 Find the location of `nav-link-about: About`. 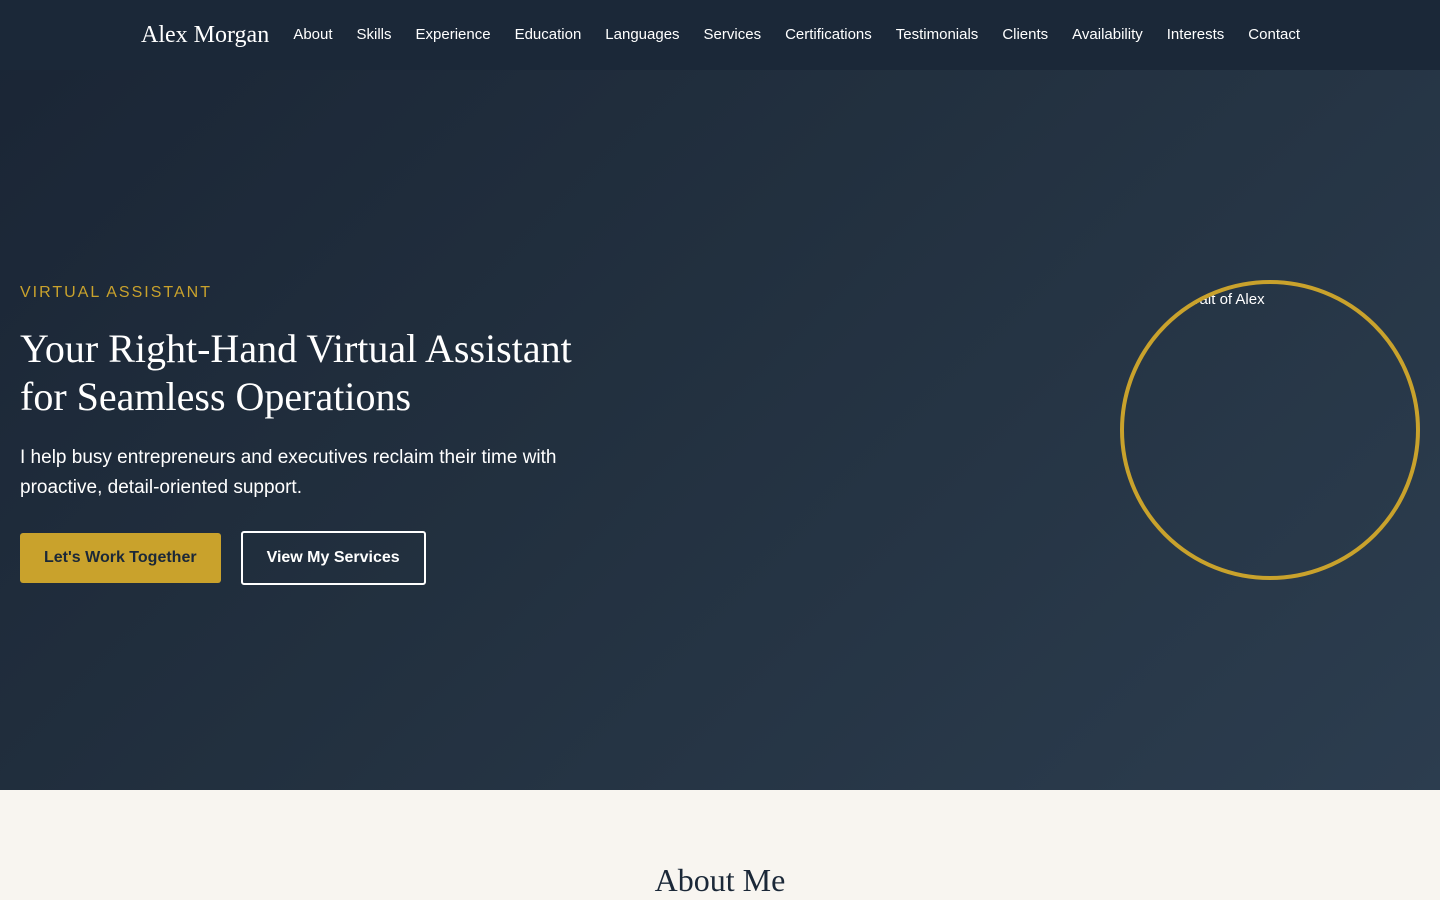

nav-link-about: About is located at coordinates (312, 34).